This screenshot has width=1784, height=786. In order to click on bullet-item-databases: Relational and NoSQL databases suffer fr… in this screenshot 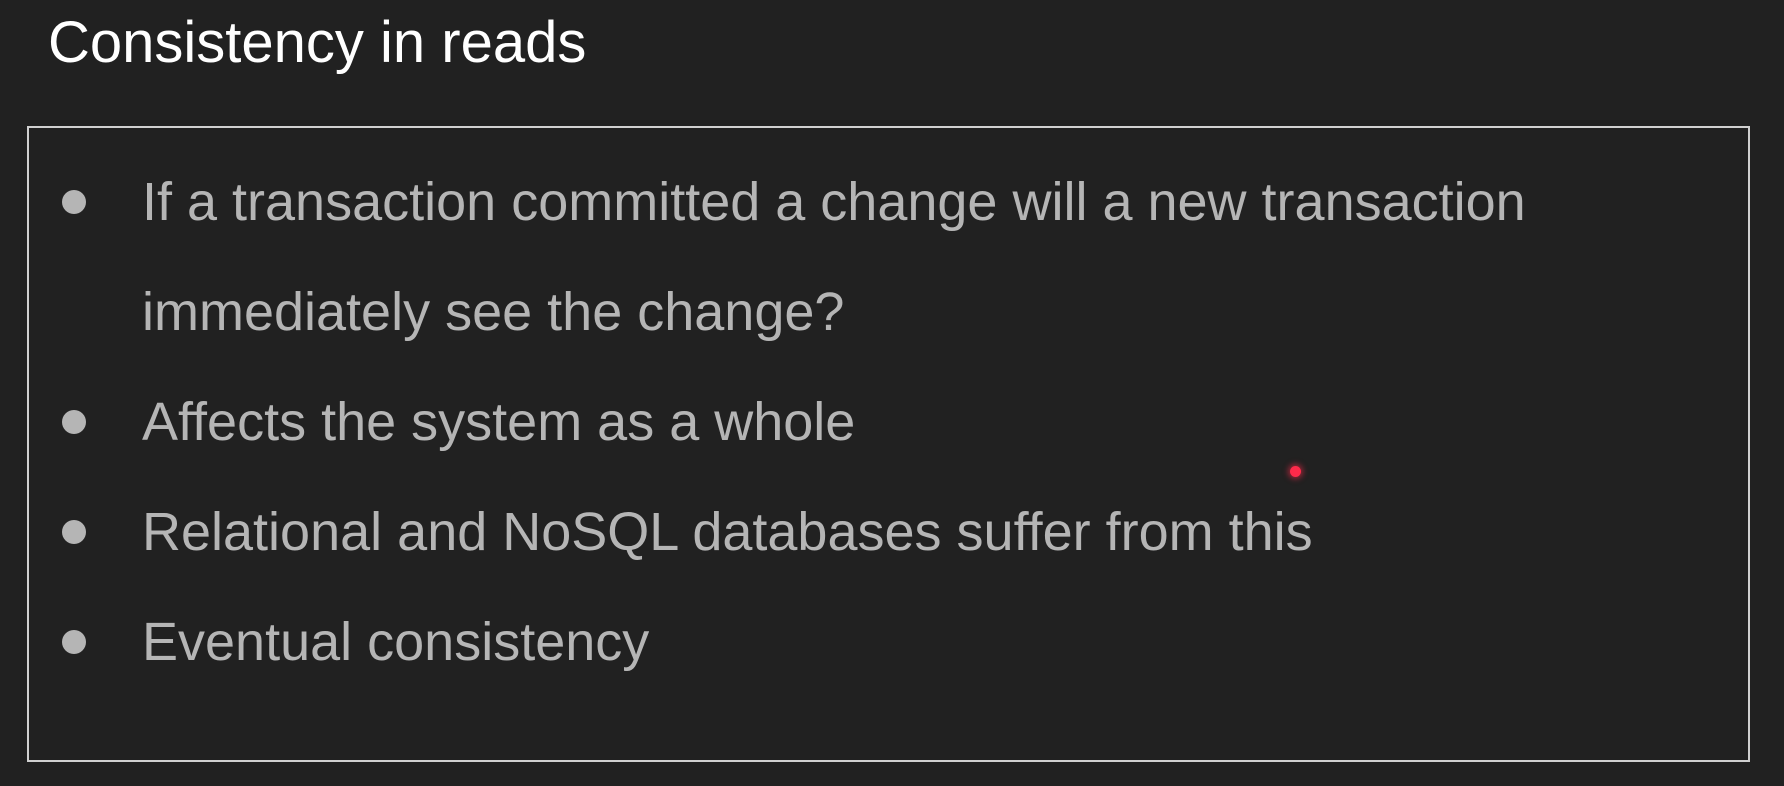, I will do `click(888, 532)`.